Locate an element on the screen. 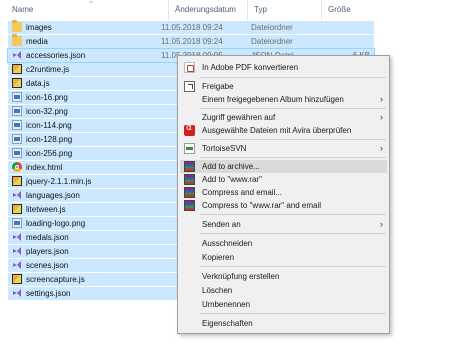 Image resolution: width=474 pixels, height=347 pixels. file-name: c2runtime.js is located at coordinates (48, 69).